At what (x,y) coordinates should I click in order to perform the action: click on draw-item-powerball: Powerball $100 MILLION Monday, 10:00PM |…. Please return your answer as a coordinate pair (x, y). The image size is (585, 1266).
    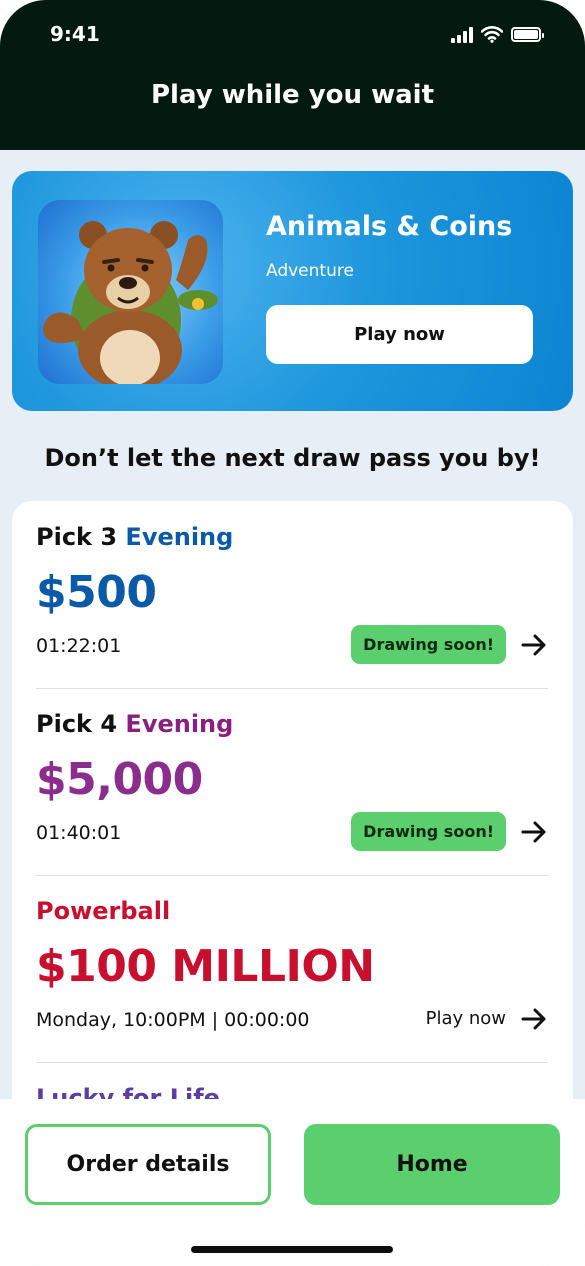
    Looking at the image, I should click on (292, 968).